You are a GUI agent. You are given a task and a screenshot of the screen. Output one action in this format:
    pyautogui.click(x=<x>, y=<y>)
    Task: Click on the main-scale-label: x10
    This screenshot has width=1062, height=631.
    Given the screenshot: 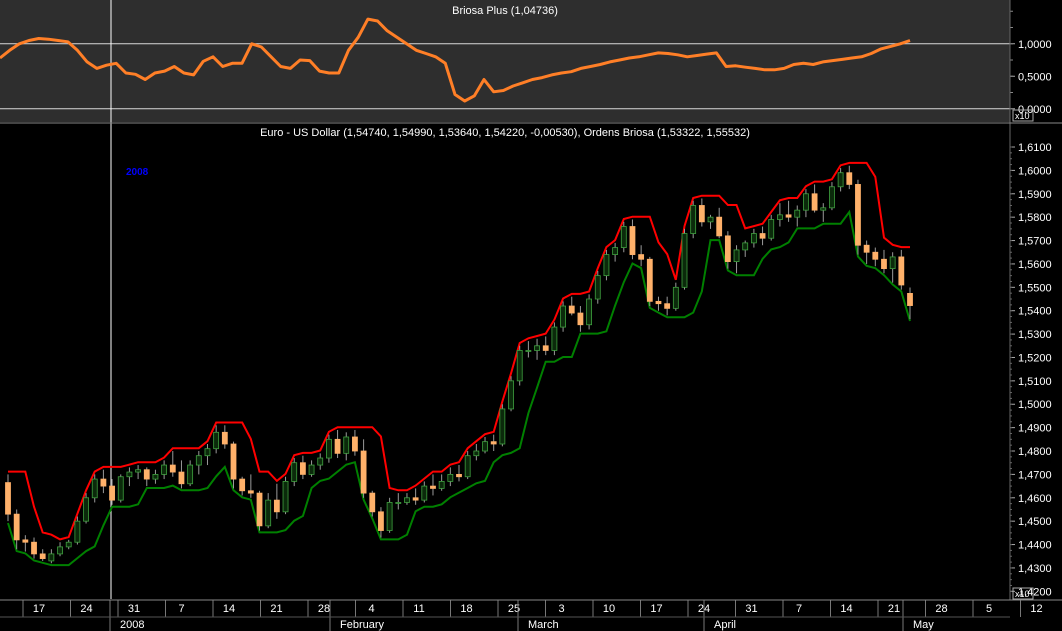 What is the action you would take?
    pyautogui.click(x=1022, y=594)
    